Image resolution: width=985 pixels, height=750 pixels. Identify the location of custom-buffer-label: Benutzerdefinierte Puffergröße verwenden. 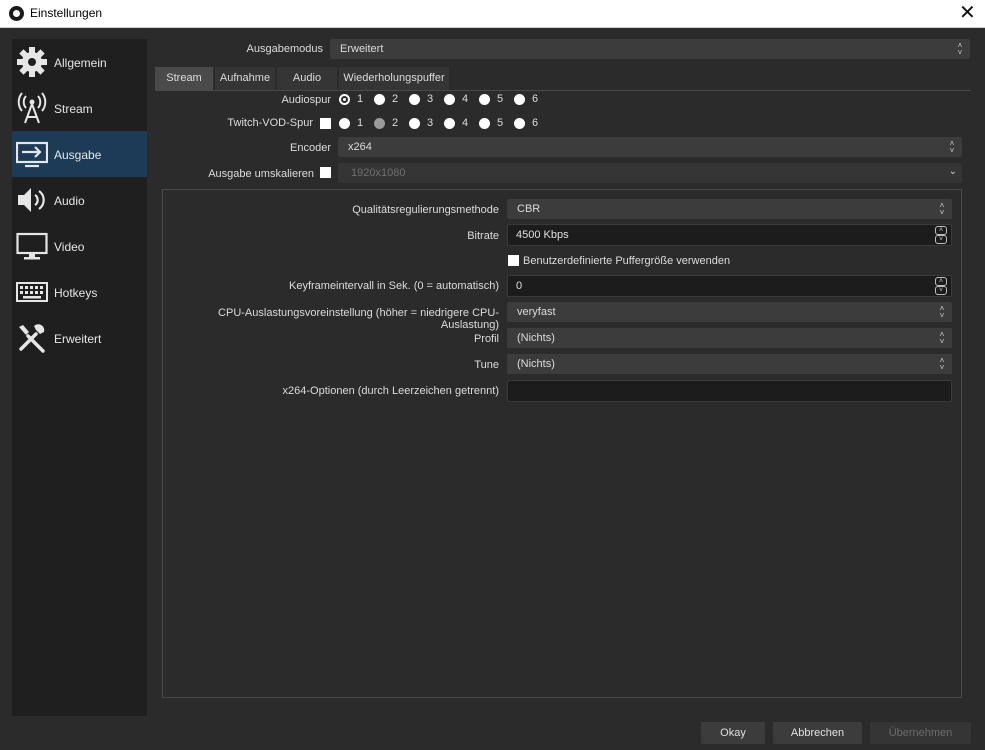
(627, 261).